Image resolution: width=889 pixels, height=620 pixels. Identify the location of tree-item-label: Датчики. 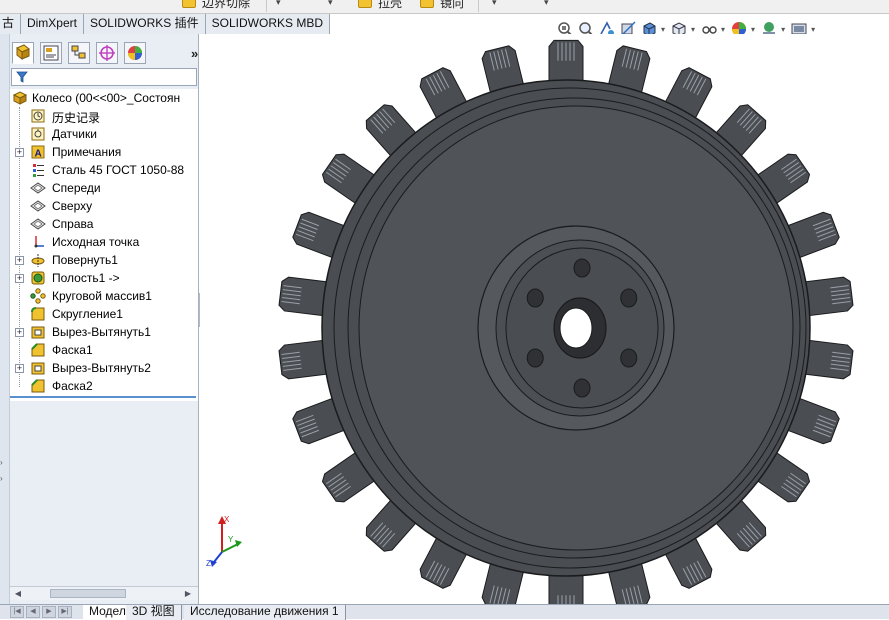
(74, 134).